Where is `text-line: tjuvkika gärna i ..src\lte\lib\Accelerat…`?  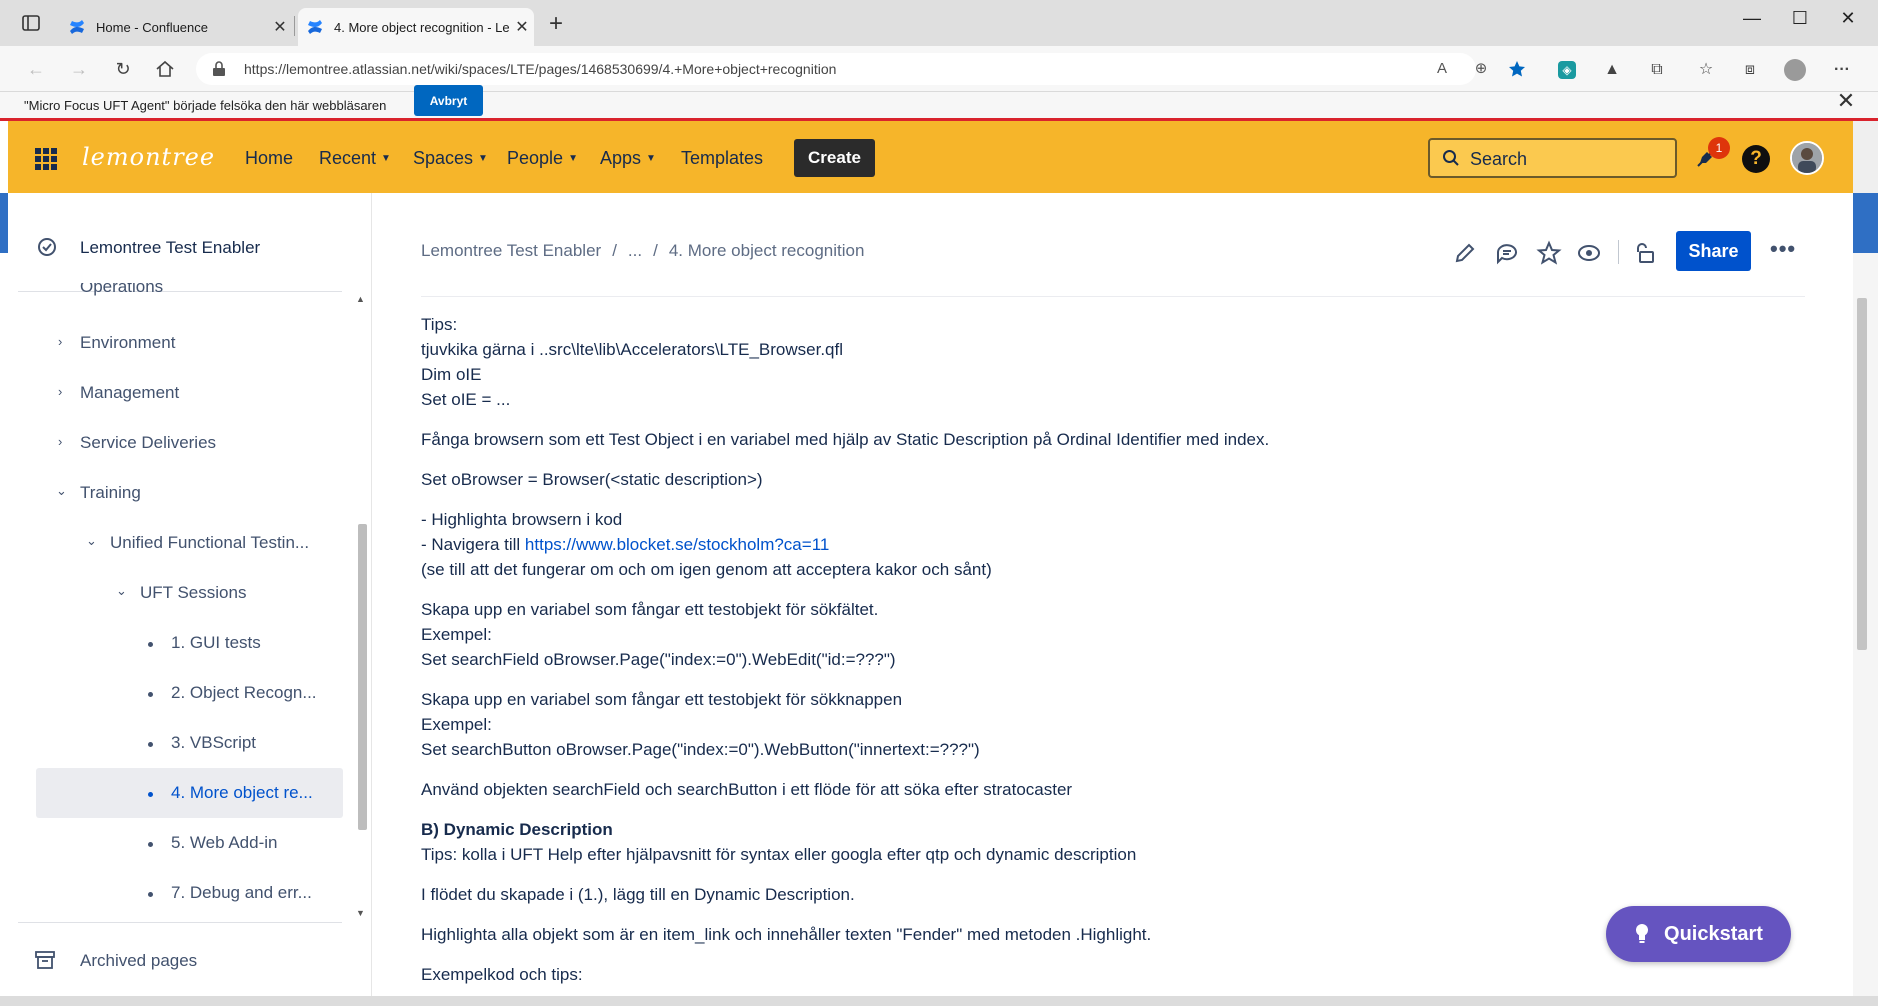
text-line: tjuvkika gärna i ..src\lte\lib\Accelerat… is located at coordinates (632, 349).